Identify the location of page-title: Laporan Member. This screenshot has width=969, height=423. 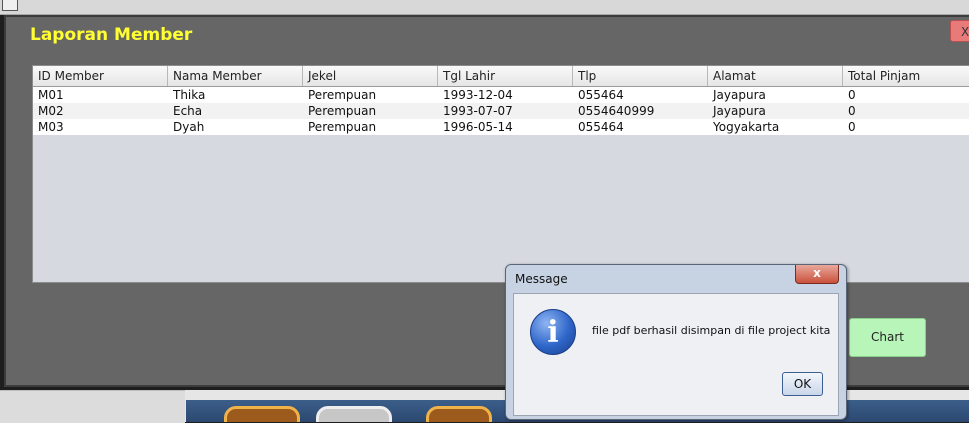
(111, 35).